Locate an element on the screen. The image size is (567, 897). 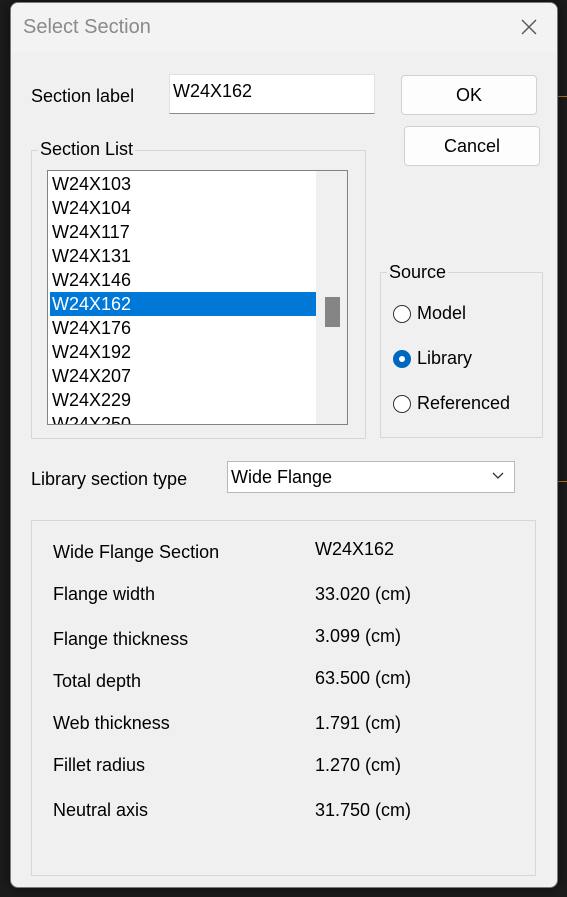
radio-label: Referenced is located at coordinates (464, 403).